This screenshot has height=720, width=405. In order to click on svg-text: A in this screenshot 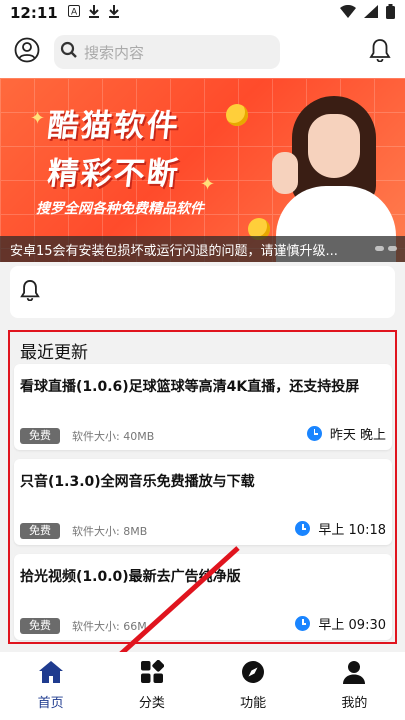, I will do `click(74, 13)`.